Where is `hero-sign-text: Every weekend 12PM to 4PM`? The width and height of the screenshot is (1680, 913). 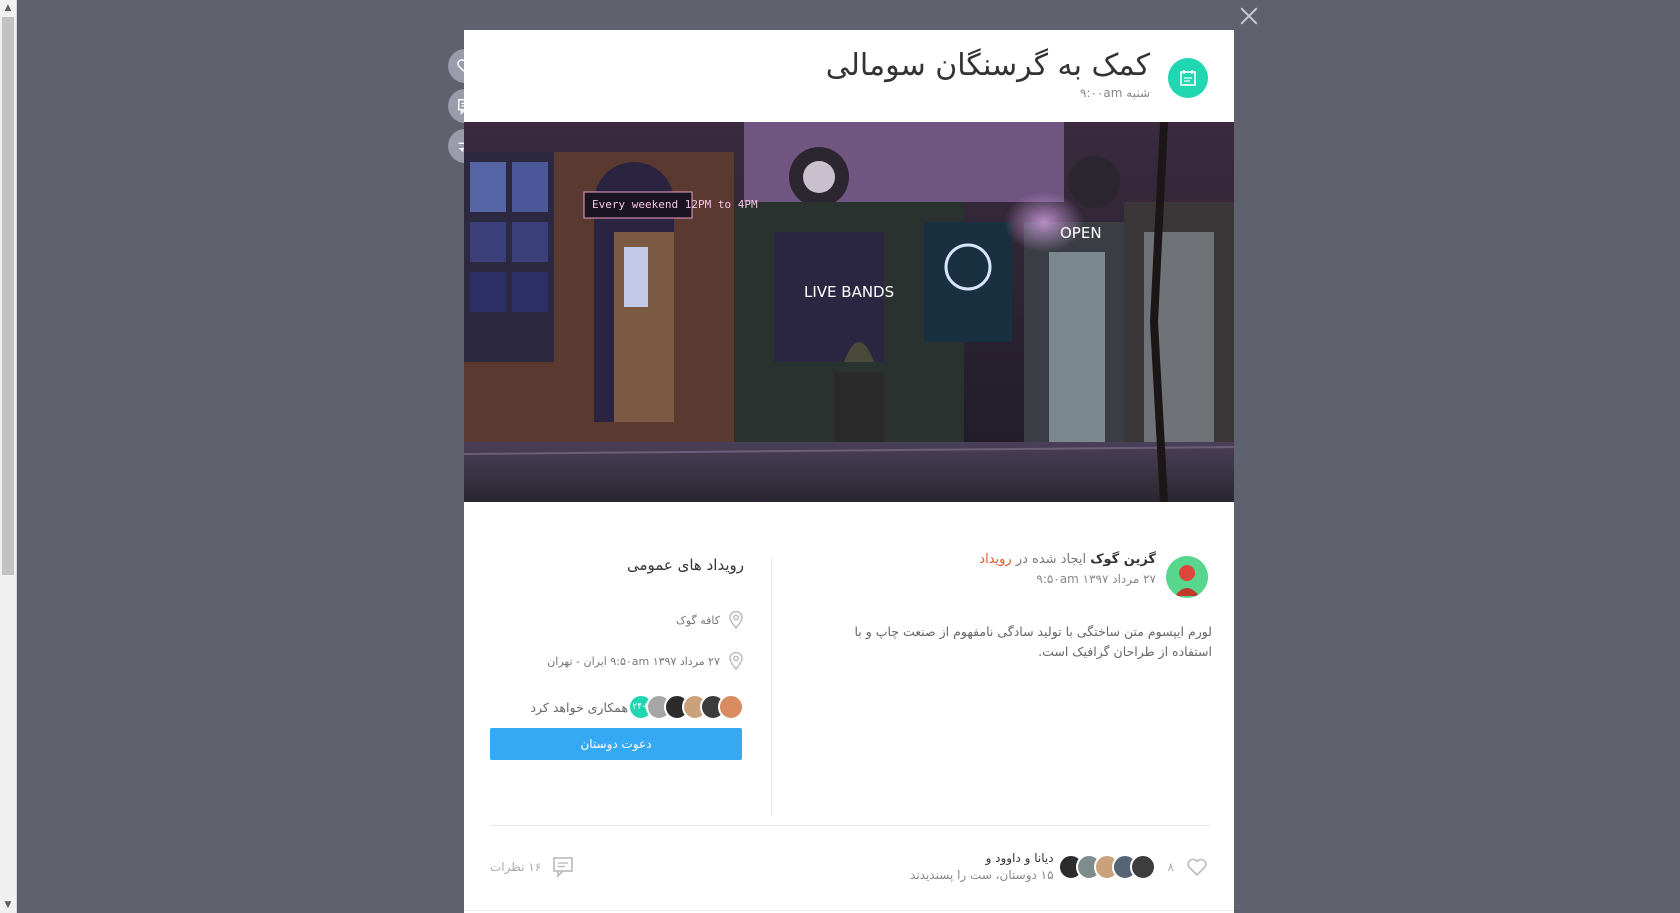 hero-sign-text: Every weekend 12PM to 4PM is located at coordinates (675, 204).